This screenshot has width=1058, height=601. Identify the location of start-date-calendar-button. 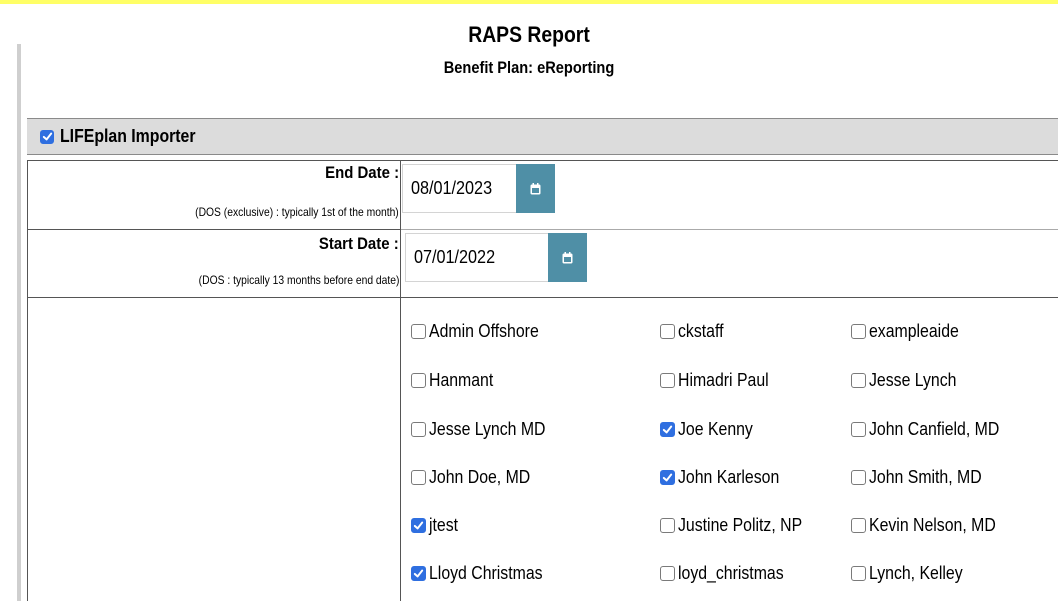
(567, 257).